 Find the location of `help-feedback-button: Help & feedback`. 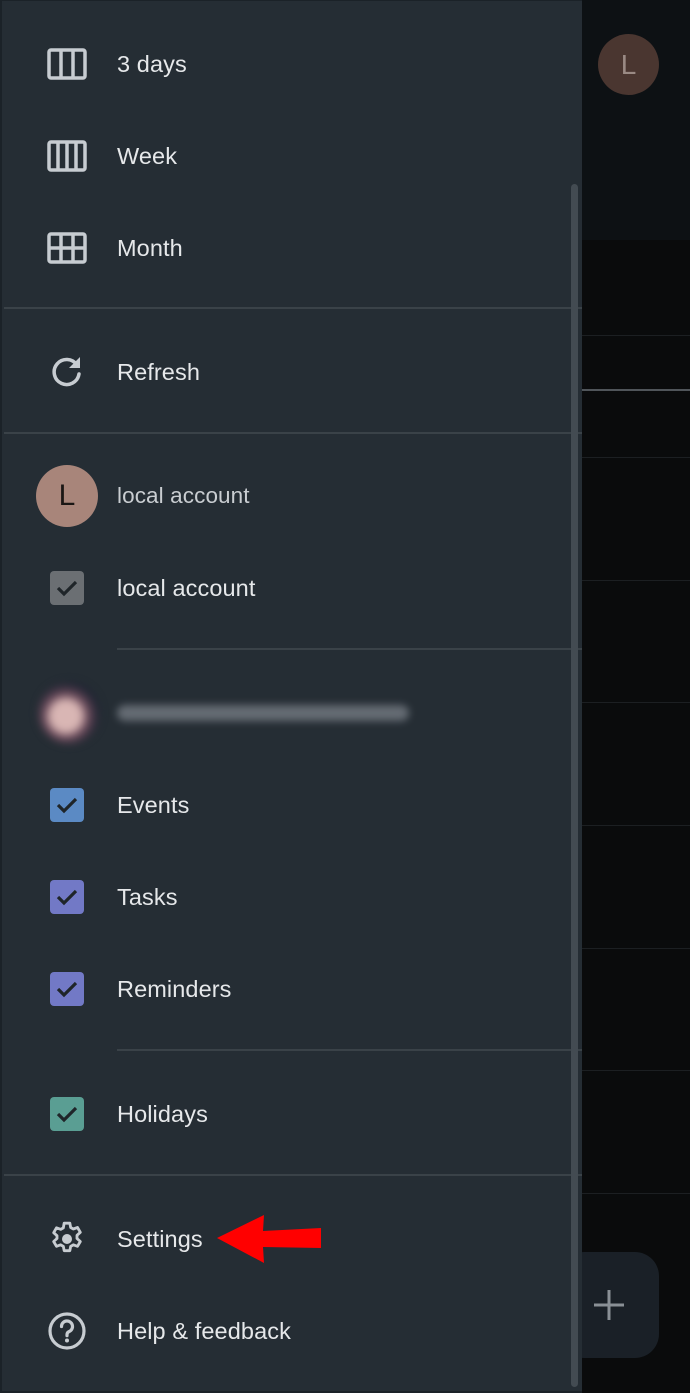

help-feedback-button: Help & feedback is located at coordinates (284, 1331).